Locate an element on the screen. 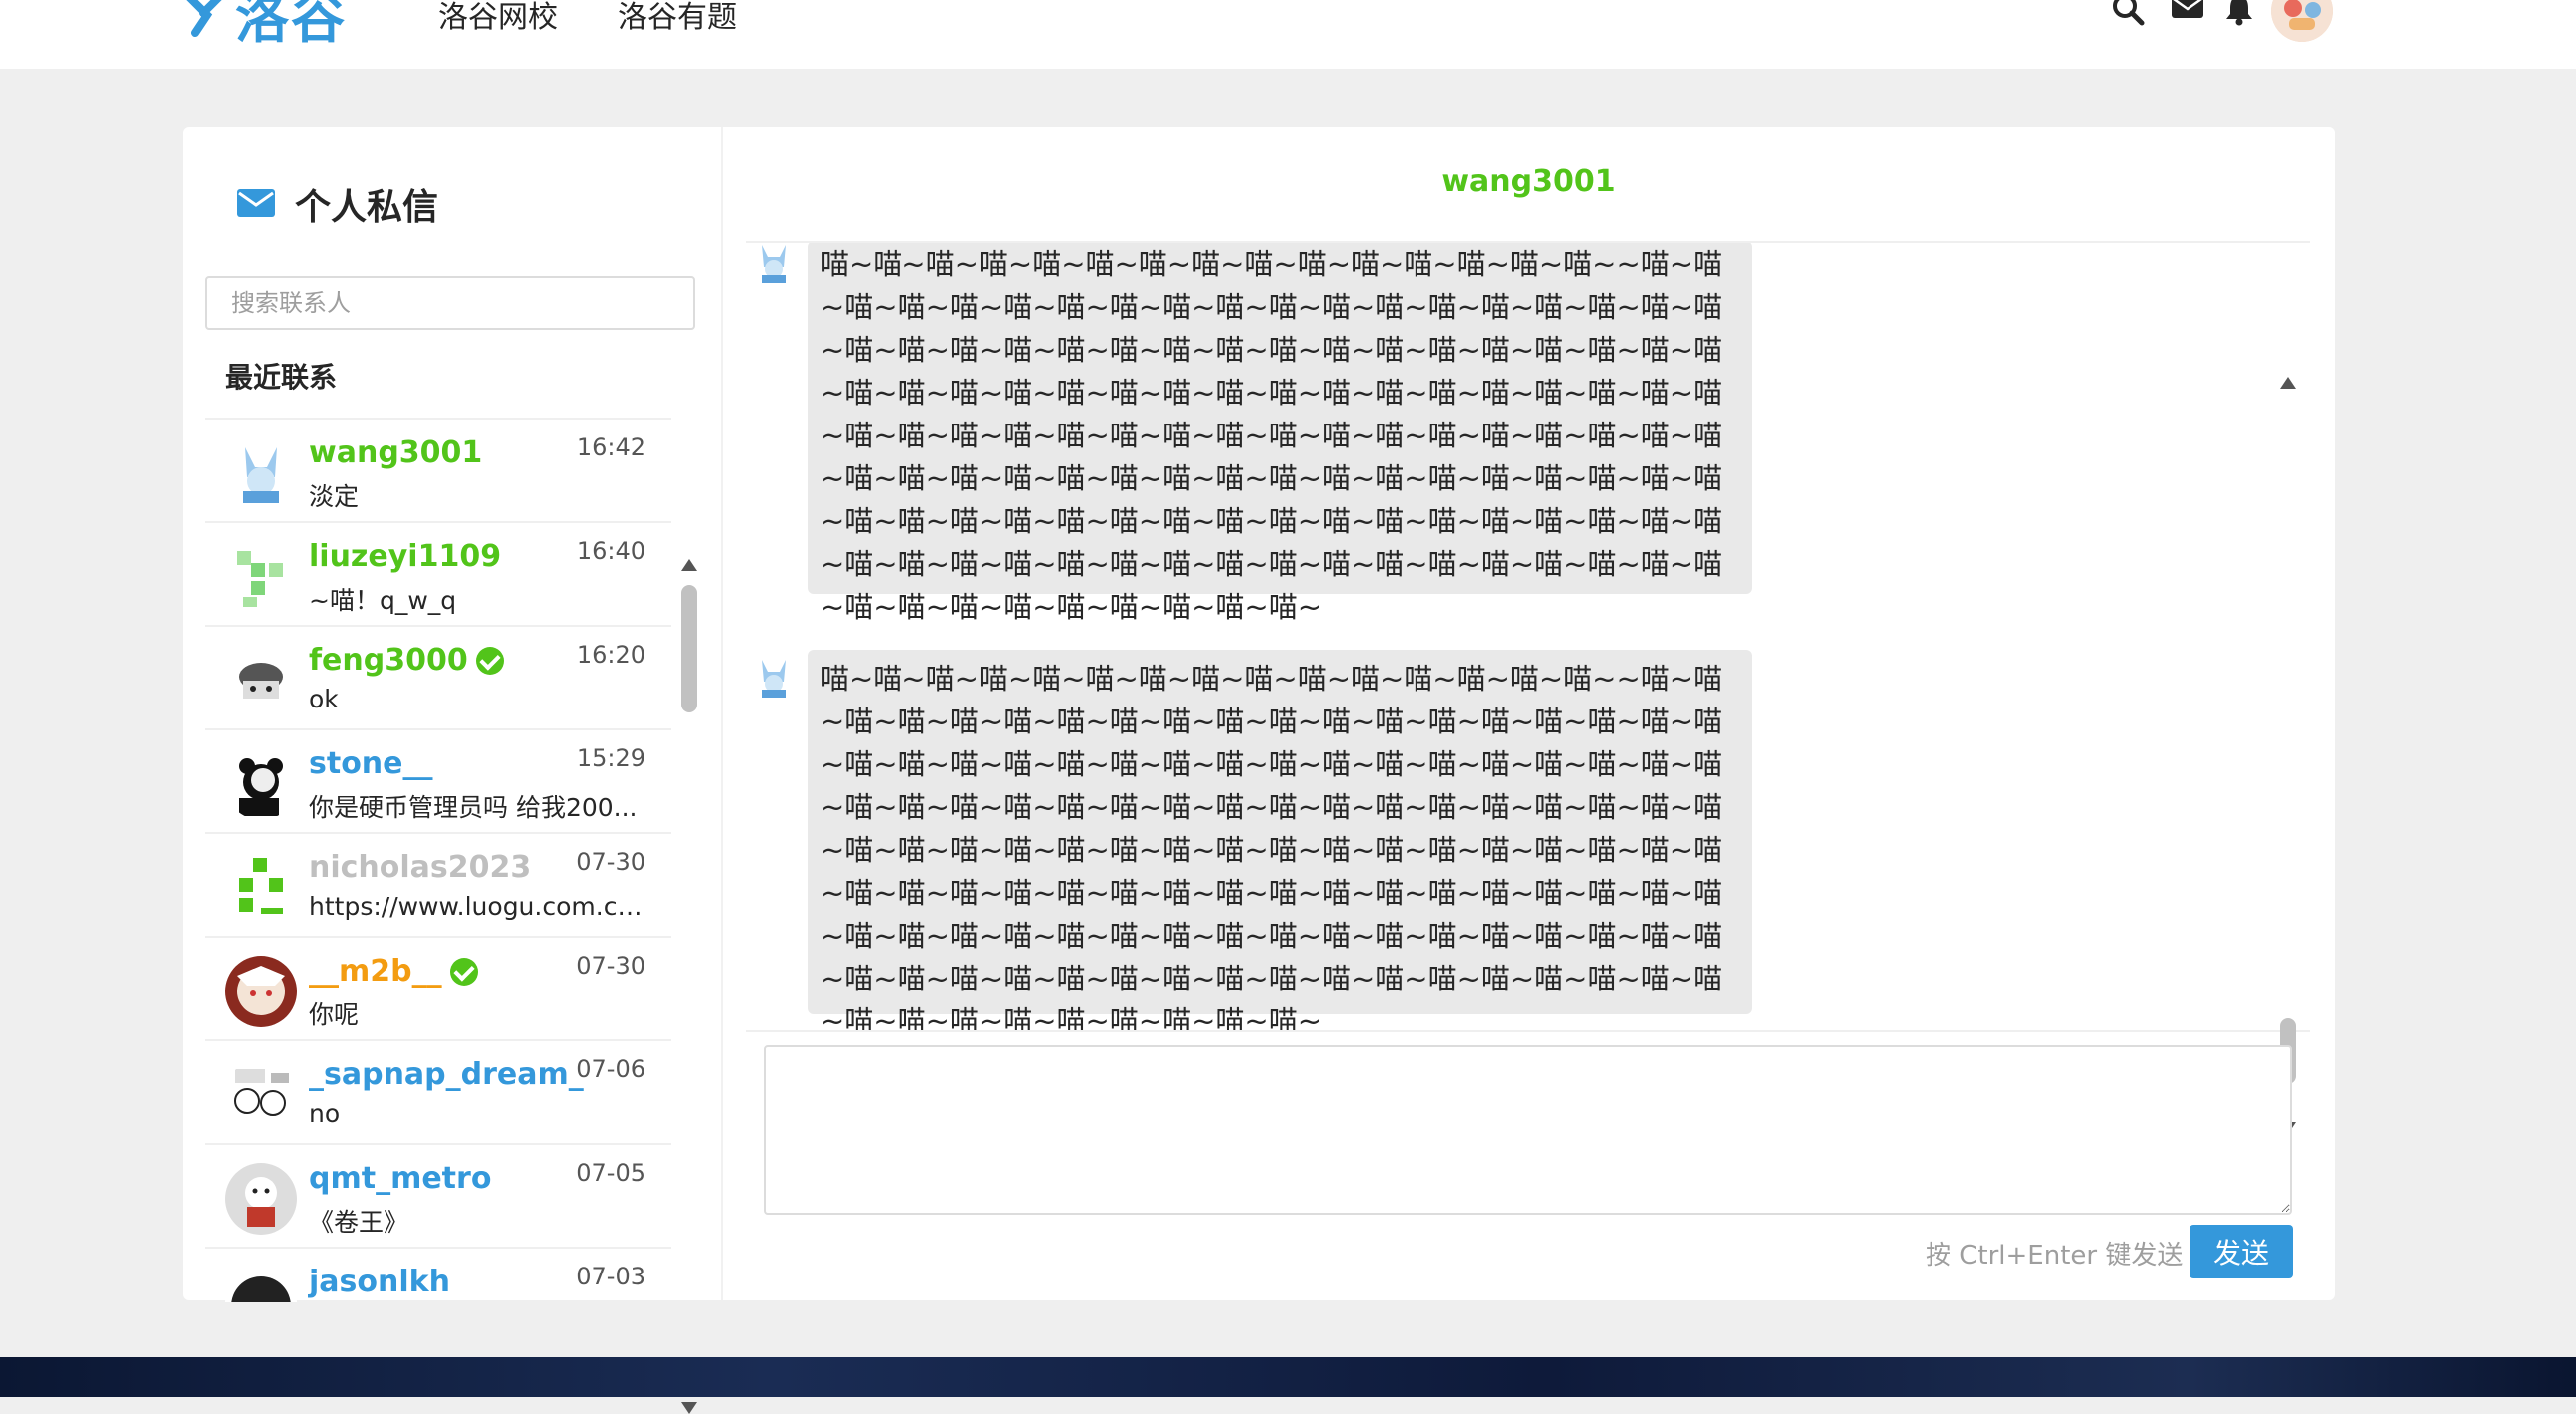 The width and height of the screenshot is (2576, 1414). search-icon is located at coordinates (2129, 13).